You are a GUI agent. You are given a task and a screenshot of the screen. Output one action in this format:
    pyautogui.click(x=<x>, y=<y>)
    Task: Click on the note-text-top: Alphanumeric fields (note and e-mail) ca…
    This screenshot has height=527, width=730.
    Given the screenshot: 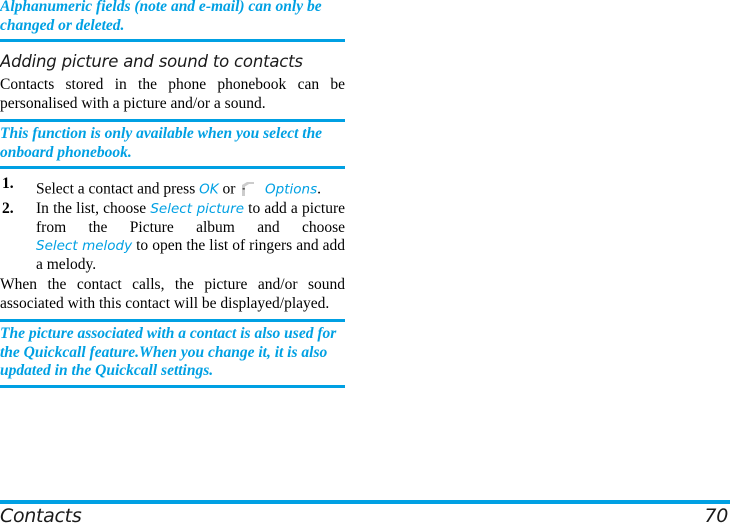 What is the action you would take?
    pyautogui.click(x=161, y=17)
    